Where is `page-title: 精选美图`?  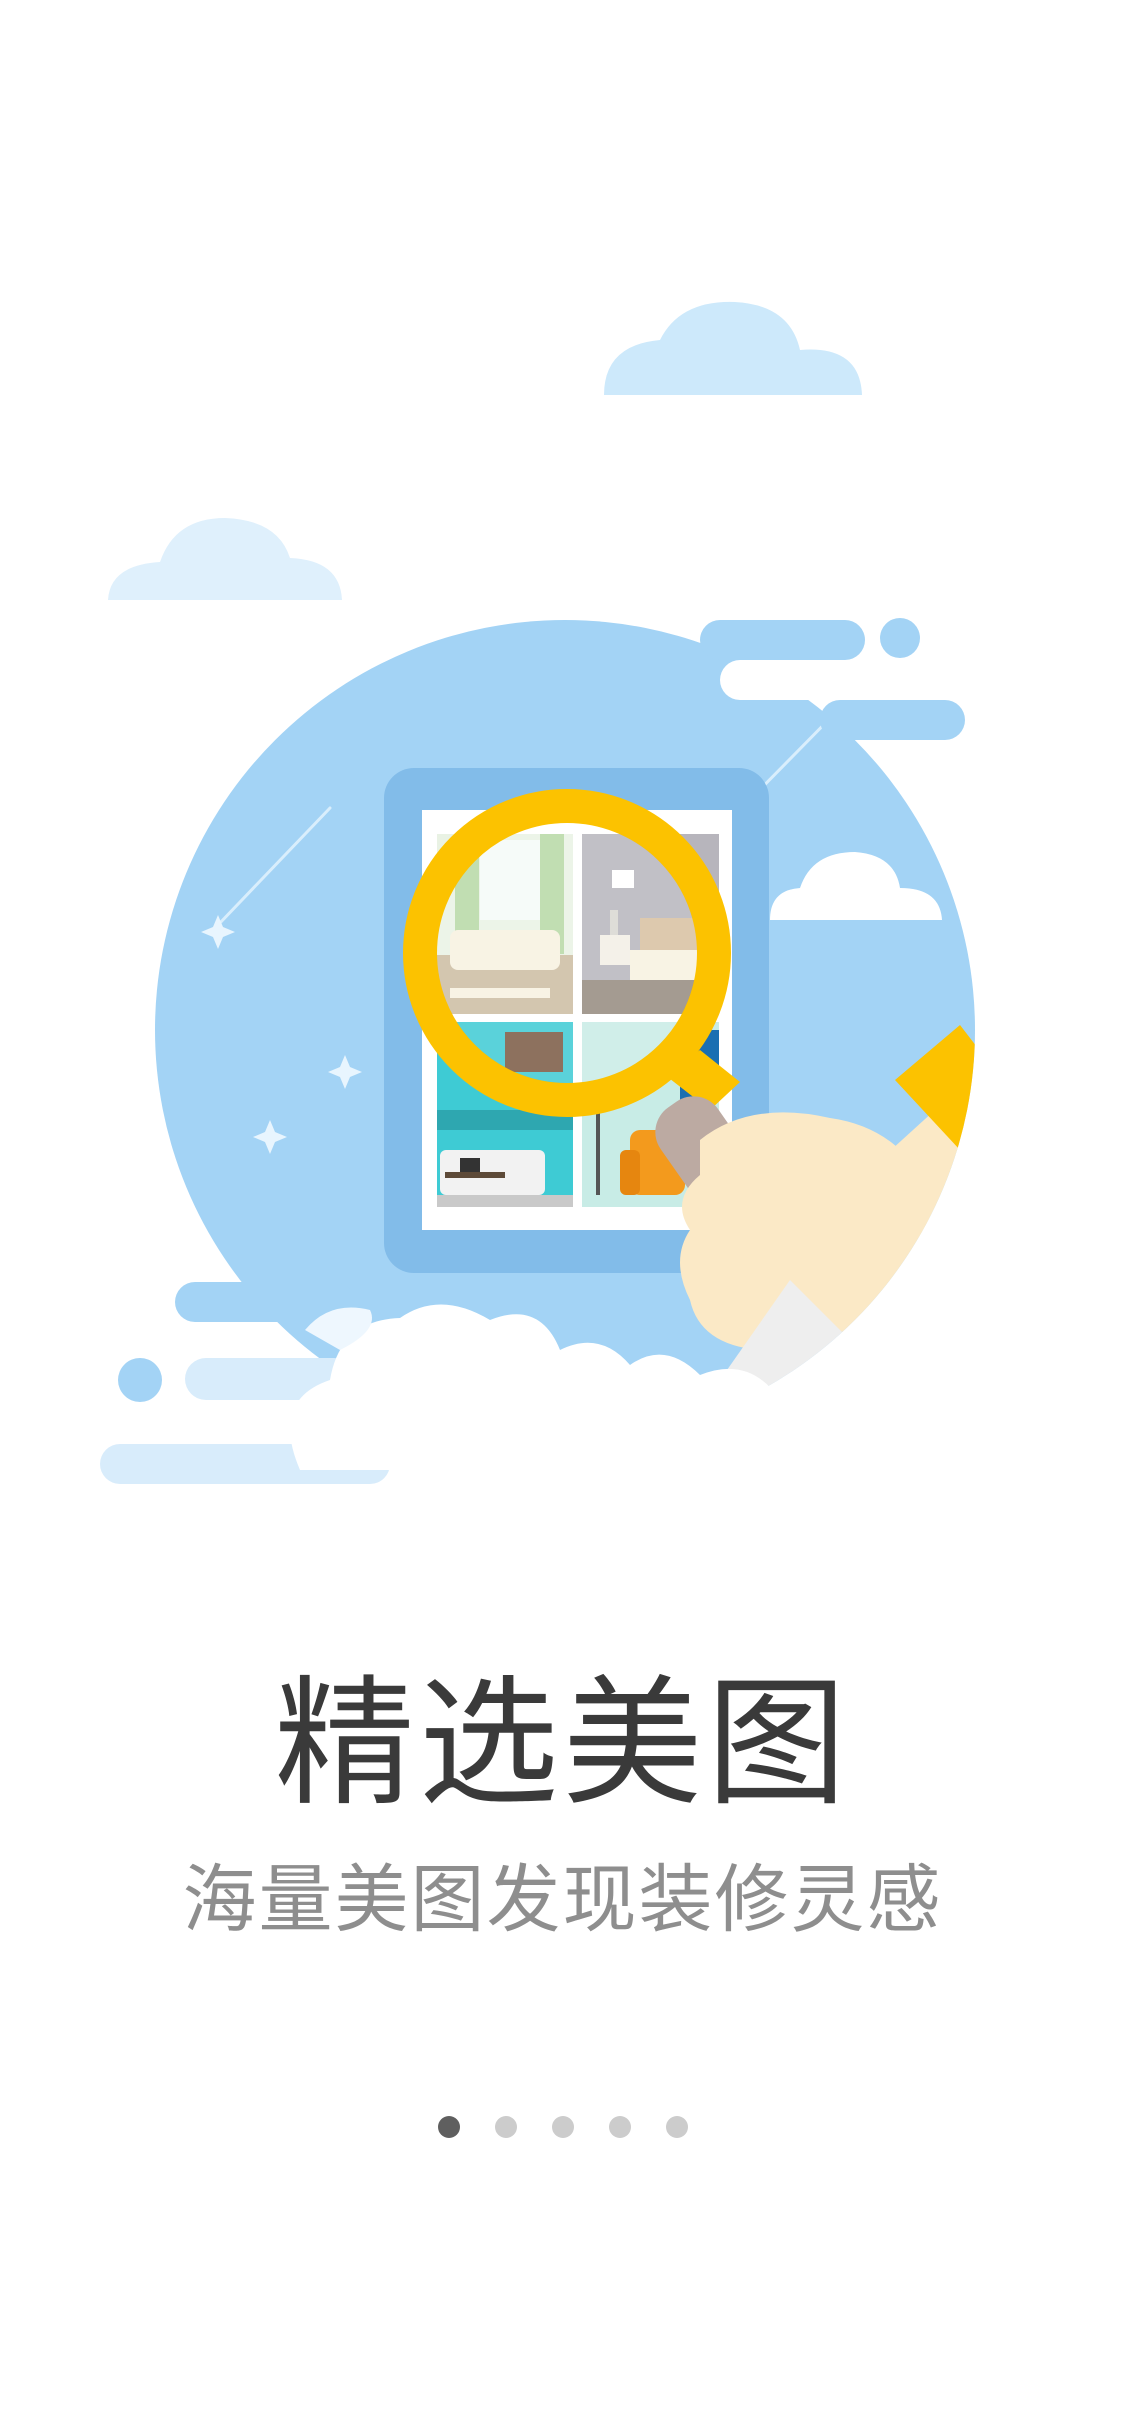
page-title: 精选美图 is located at coordinates (562, 1744).